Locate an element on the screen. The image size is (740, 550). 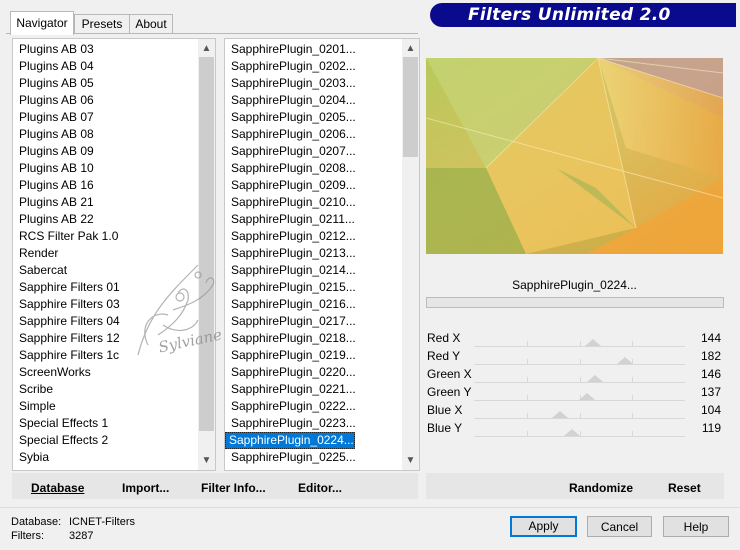
filters-count-value: 3287 is located at coordinates (81, 536).